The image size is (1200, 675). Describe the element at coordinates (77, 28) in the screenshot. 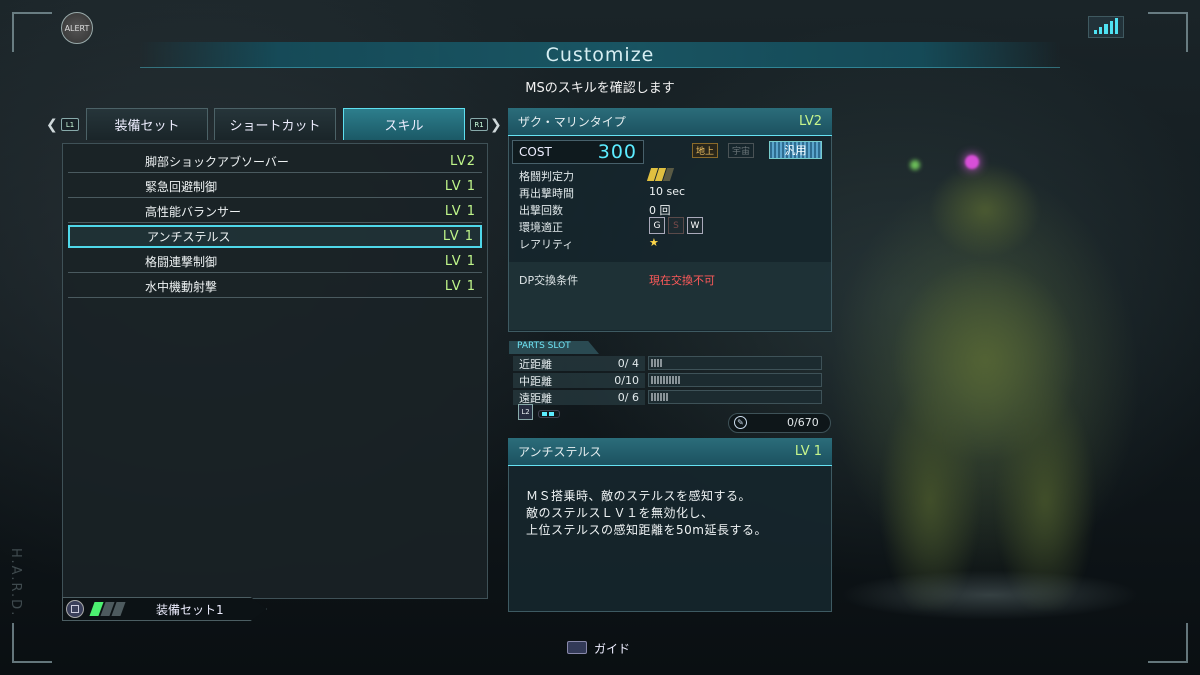

I see `alert-icon: ALERT` at that location.